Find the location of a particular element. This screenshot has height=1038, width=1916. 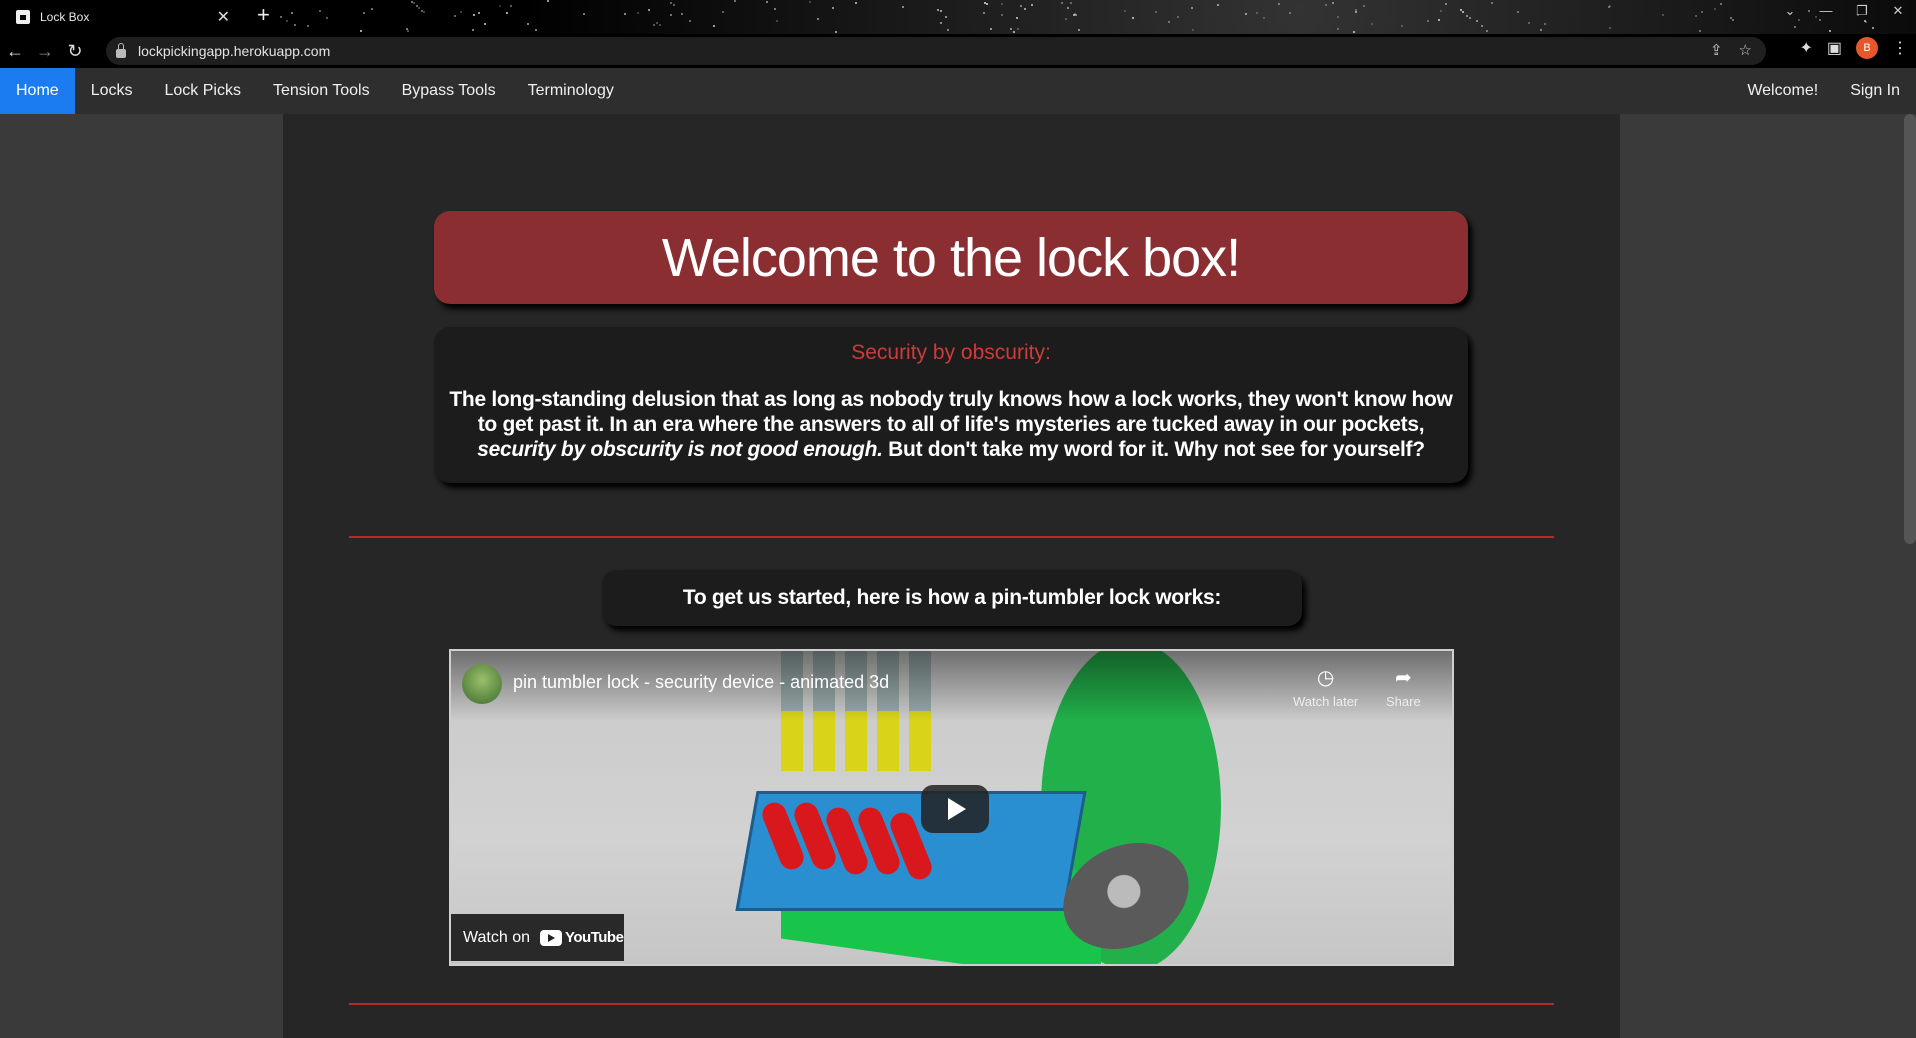

side-panel-icon: ▣ is located at coordinates (1834, 48).